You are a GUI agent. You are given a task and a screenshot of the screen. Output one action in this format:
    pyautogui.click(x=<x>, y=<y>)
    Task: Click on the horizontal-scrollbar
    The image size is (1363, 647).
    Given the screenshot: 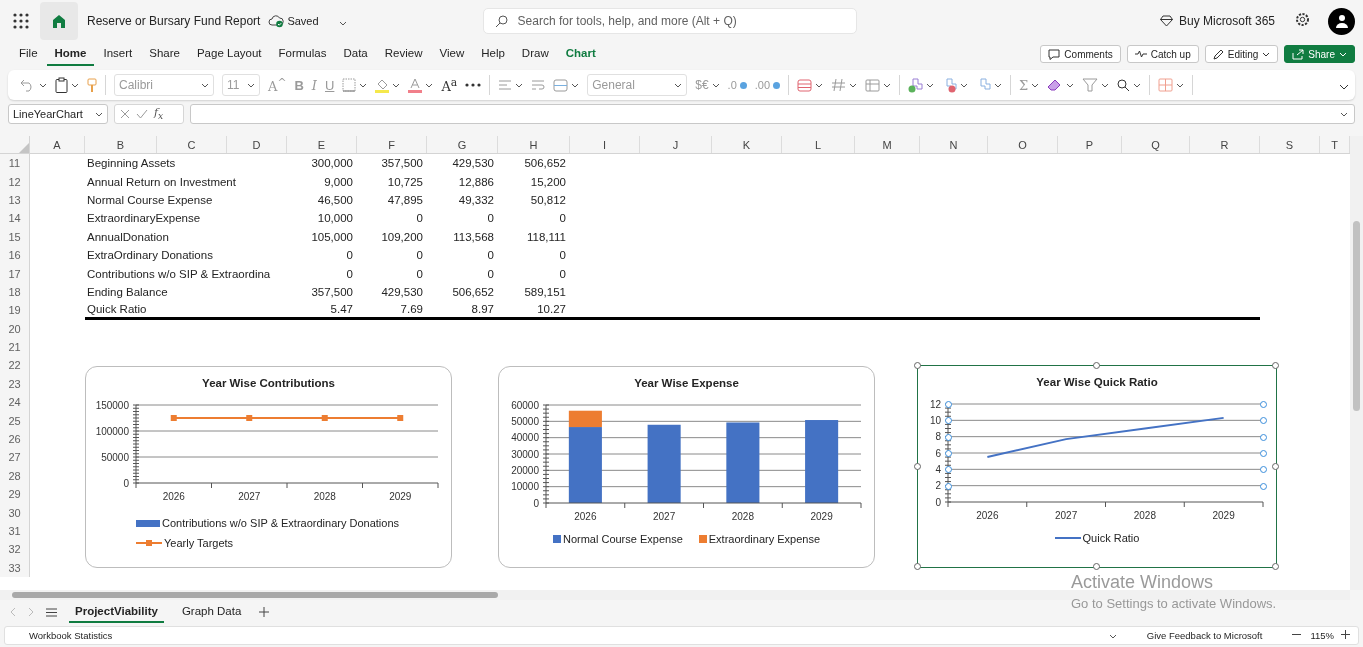 What is the action you would take?
    pyautogui.click(x=675, y=595)
    